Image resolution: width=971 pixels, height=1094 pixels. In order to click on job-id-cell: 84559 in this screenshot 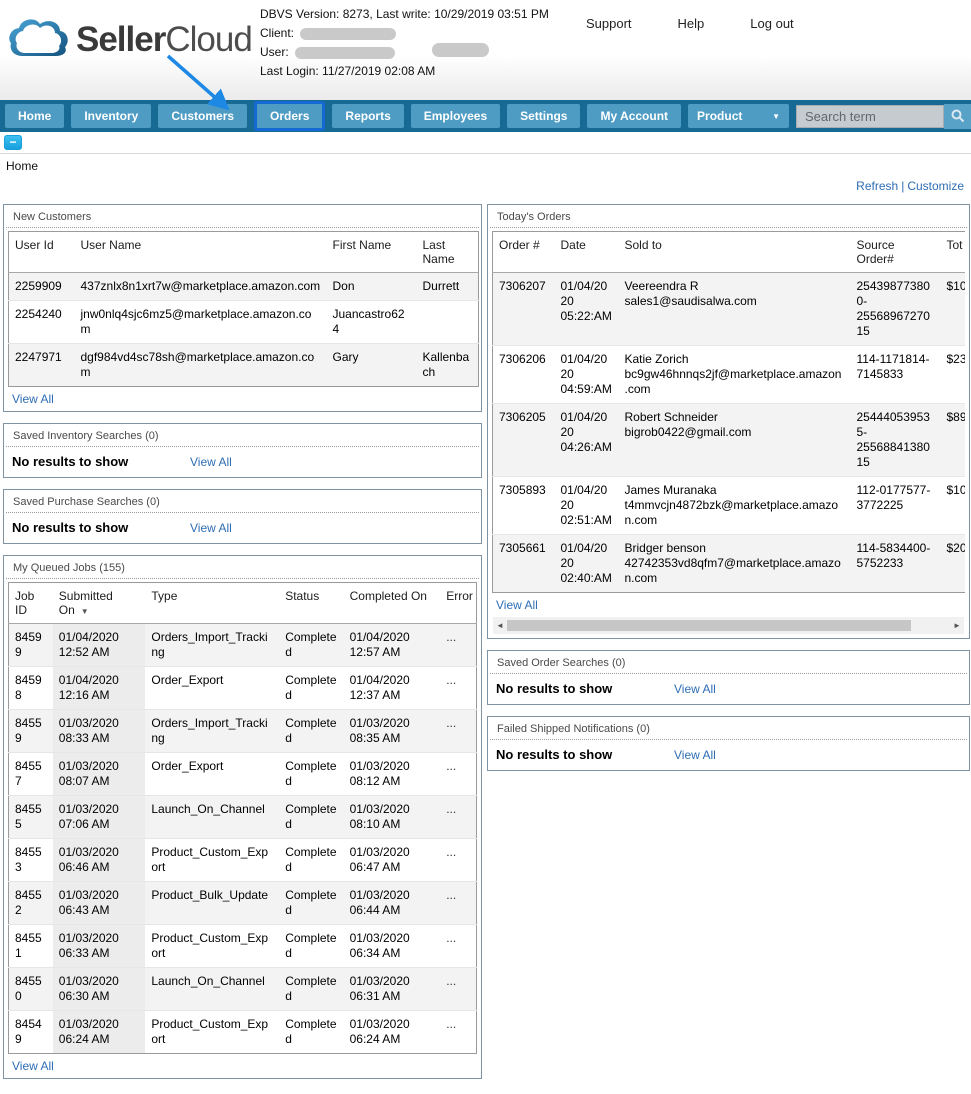, I will do `click(28, 730)`.